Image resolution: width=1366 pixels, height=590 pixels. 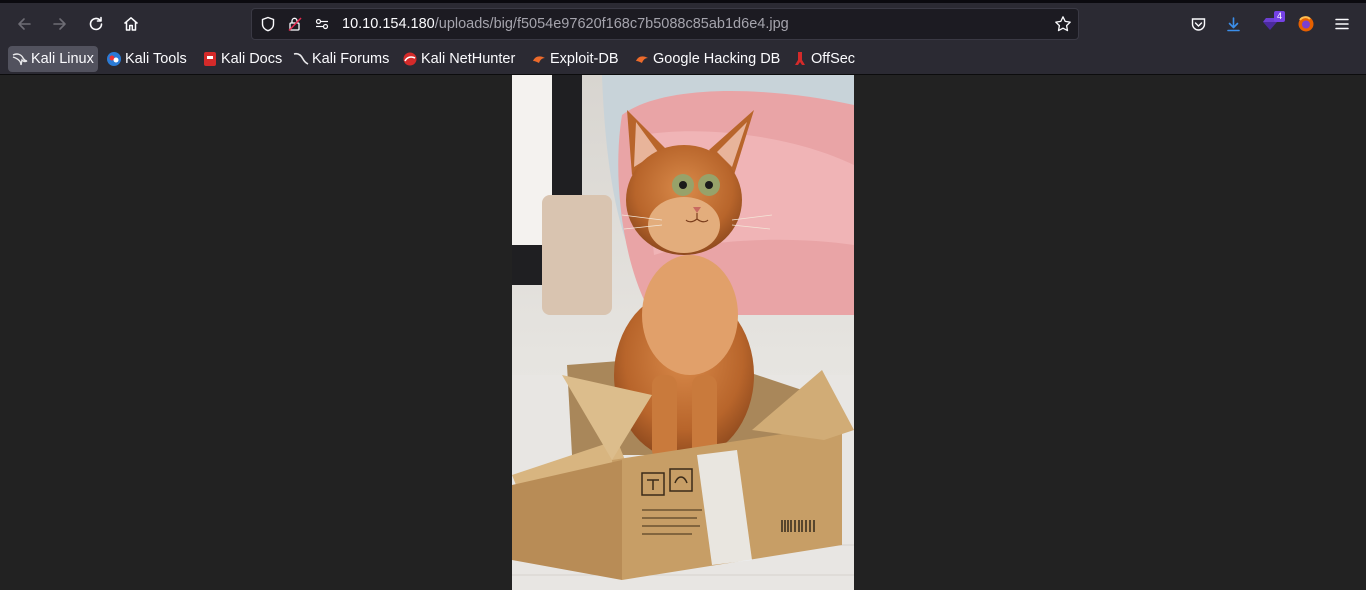 I want to click on firefox-account-button, so click(x=1306, y=24).